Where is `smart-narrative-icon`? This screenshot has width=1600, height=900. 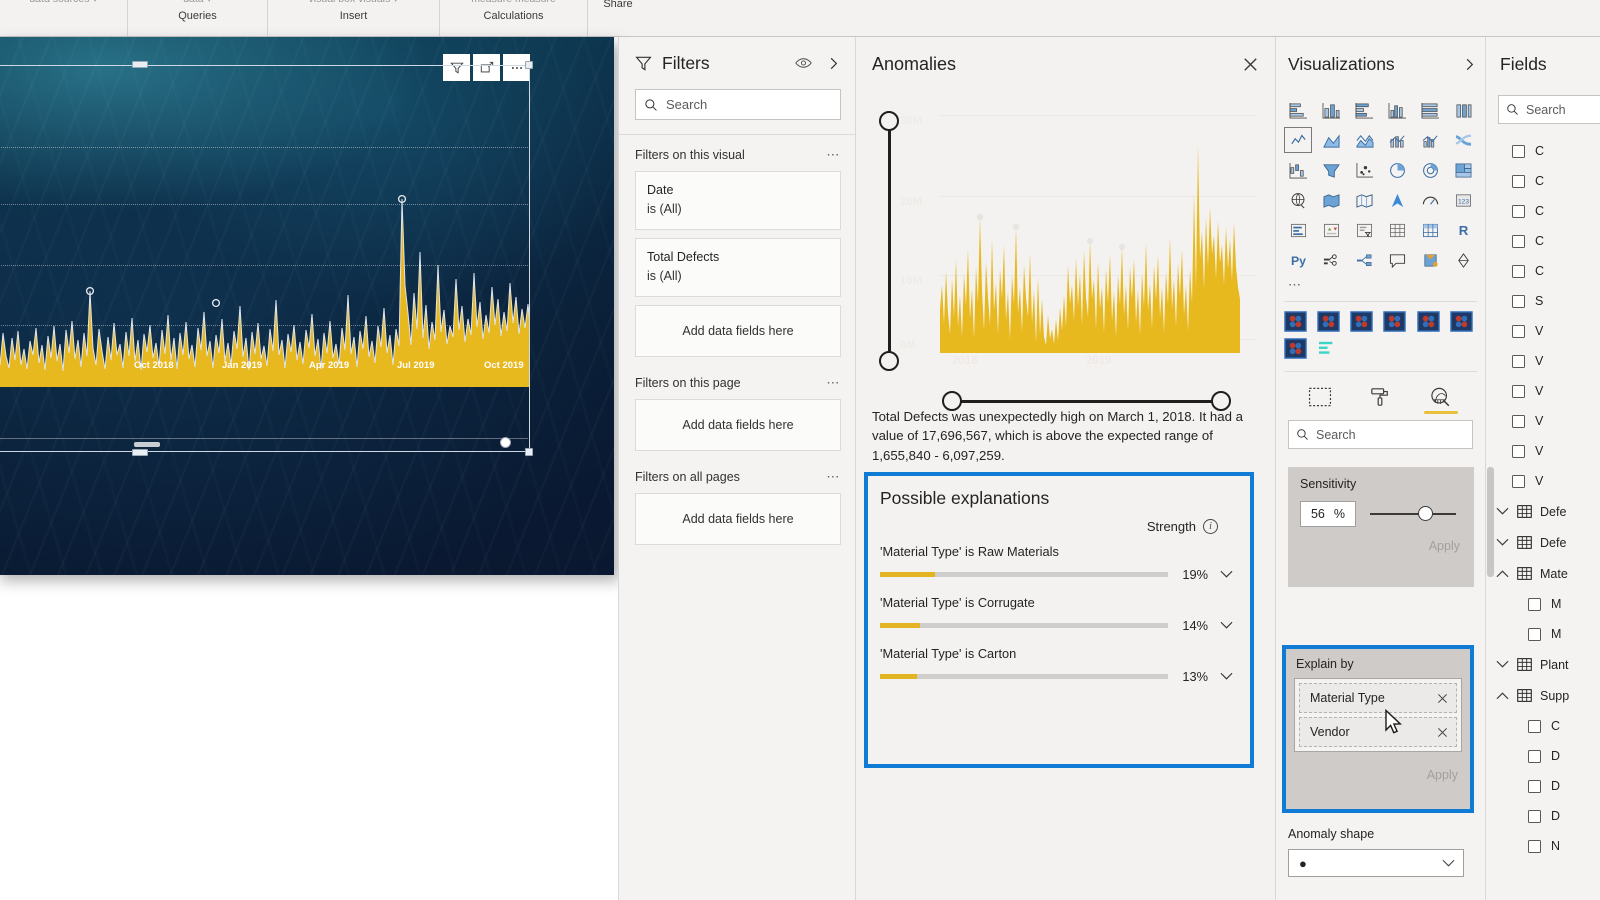
smart-narrative-icon is located at coordinates (1464, 260).